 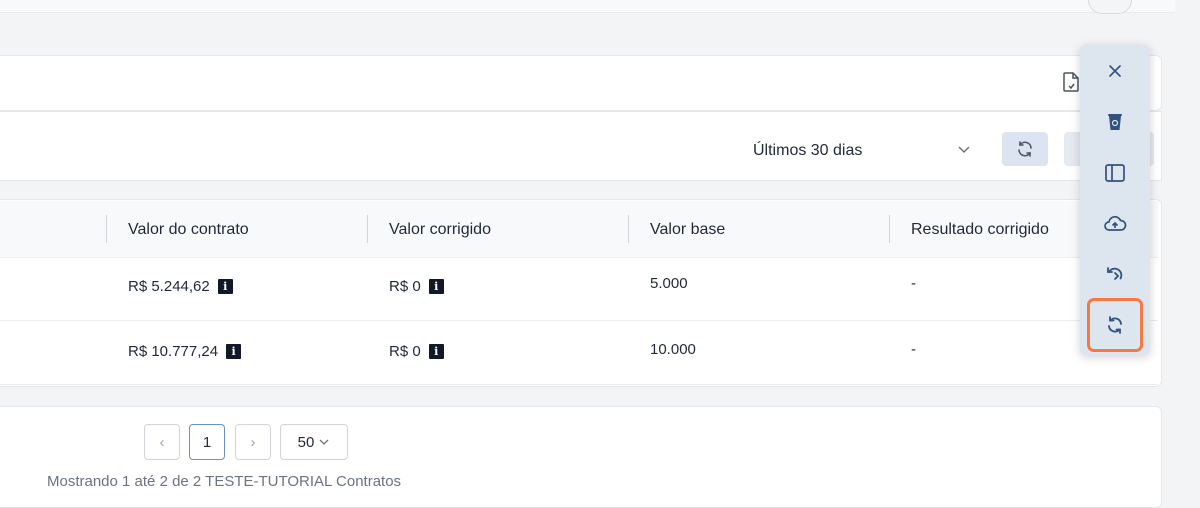 I want to click on table-row: R$ 5.244,62 i R$ 0 i 5.000 -, so click(x=579, y=289).